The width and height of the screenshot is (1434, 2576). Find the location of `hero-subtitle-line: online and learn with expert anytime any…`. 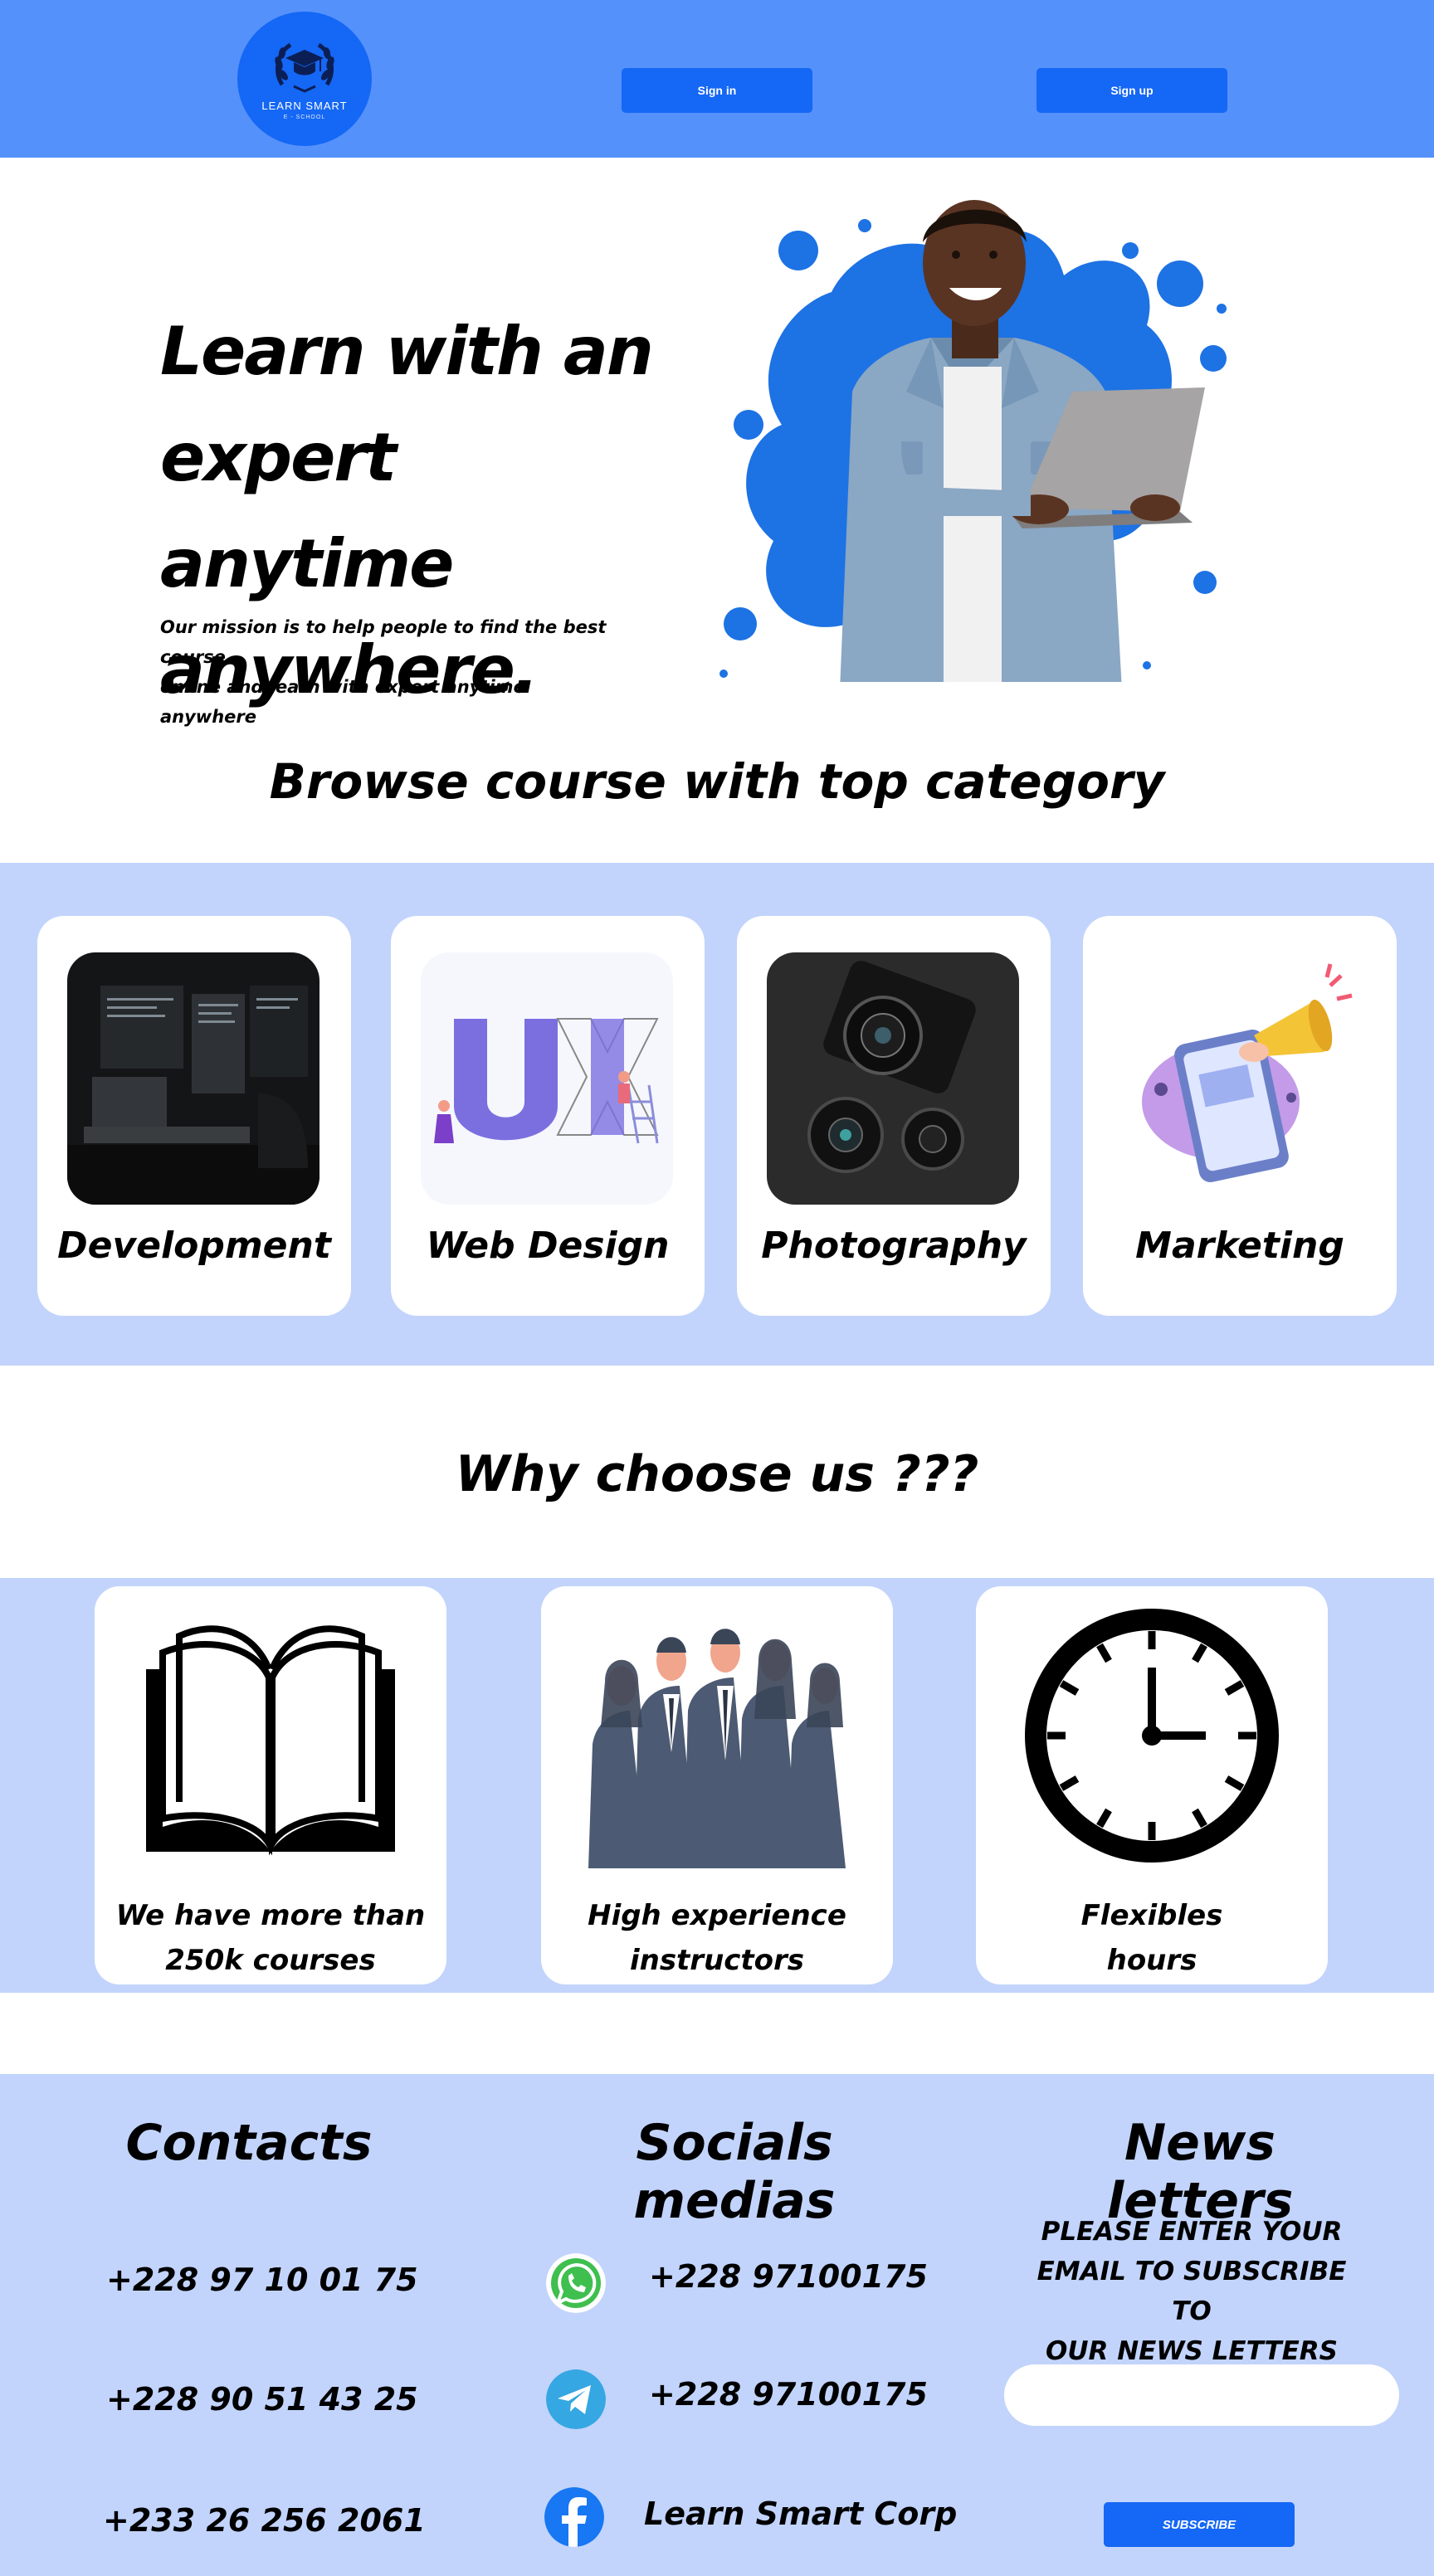

hero-subtitle-line: online and learn with expert anytime any… is located at coordinates (343, 702).